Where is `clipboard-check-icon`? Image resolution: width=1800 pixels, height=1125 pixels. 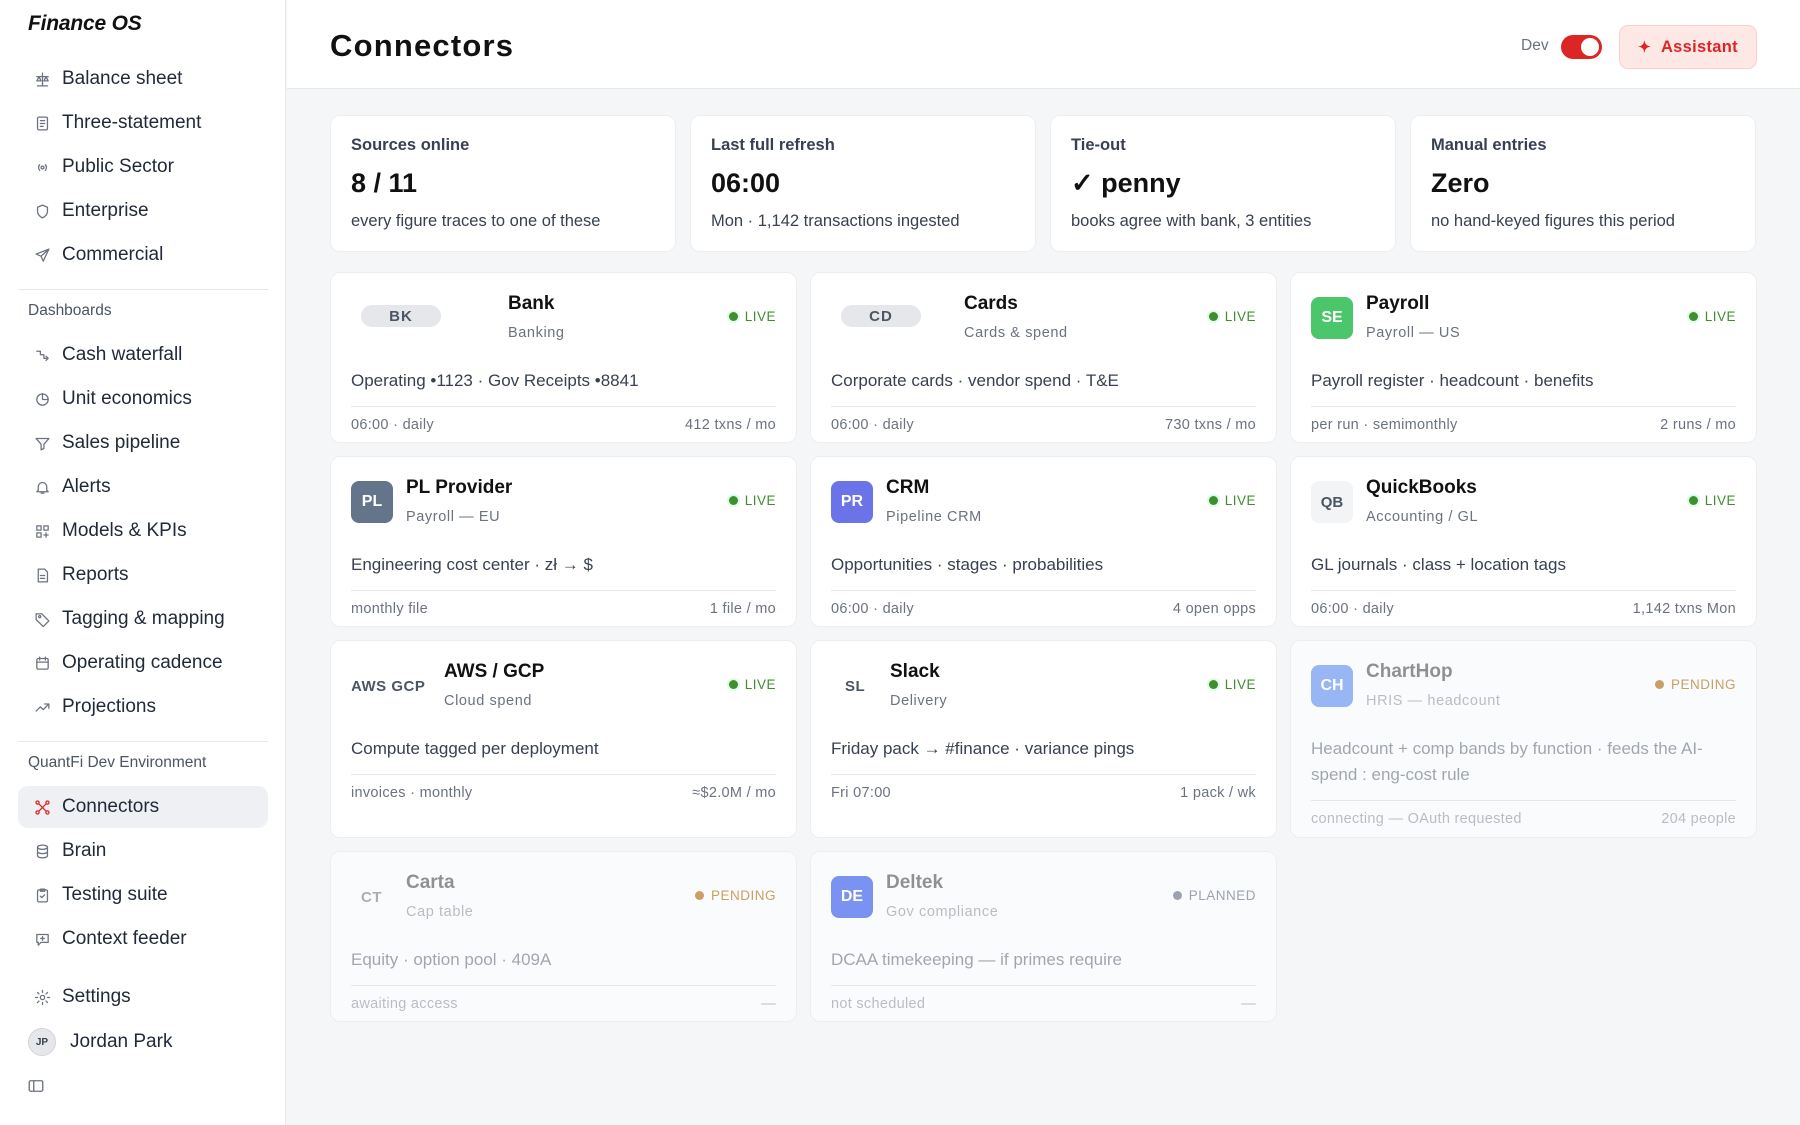 clipboard-check-icon is located at coordinates (40, 895).